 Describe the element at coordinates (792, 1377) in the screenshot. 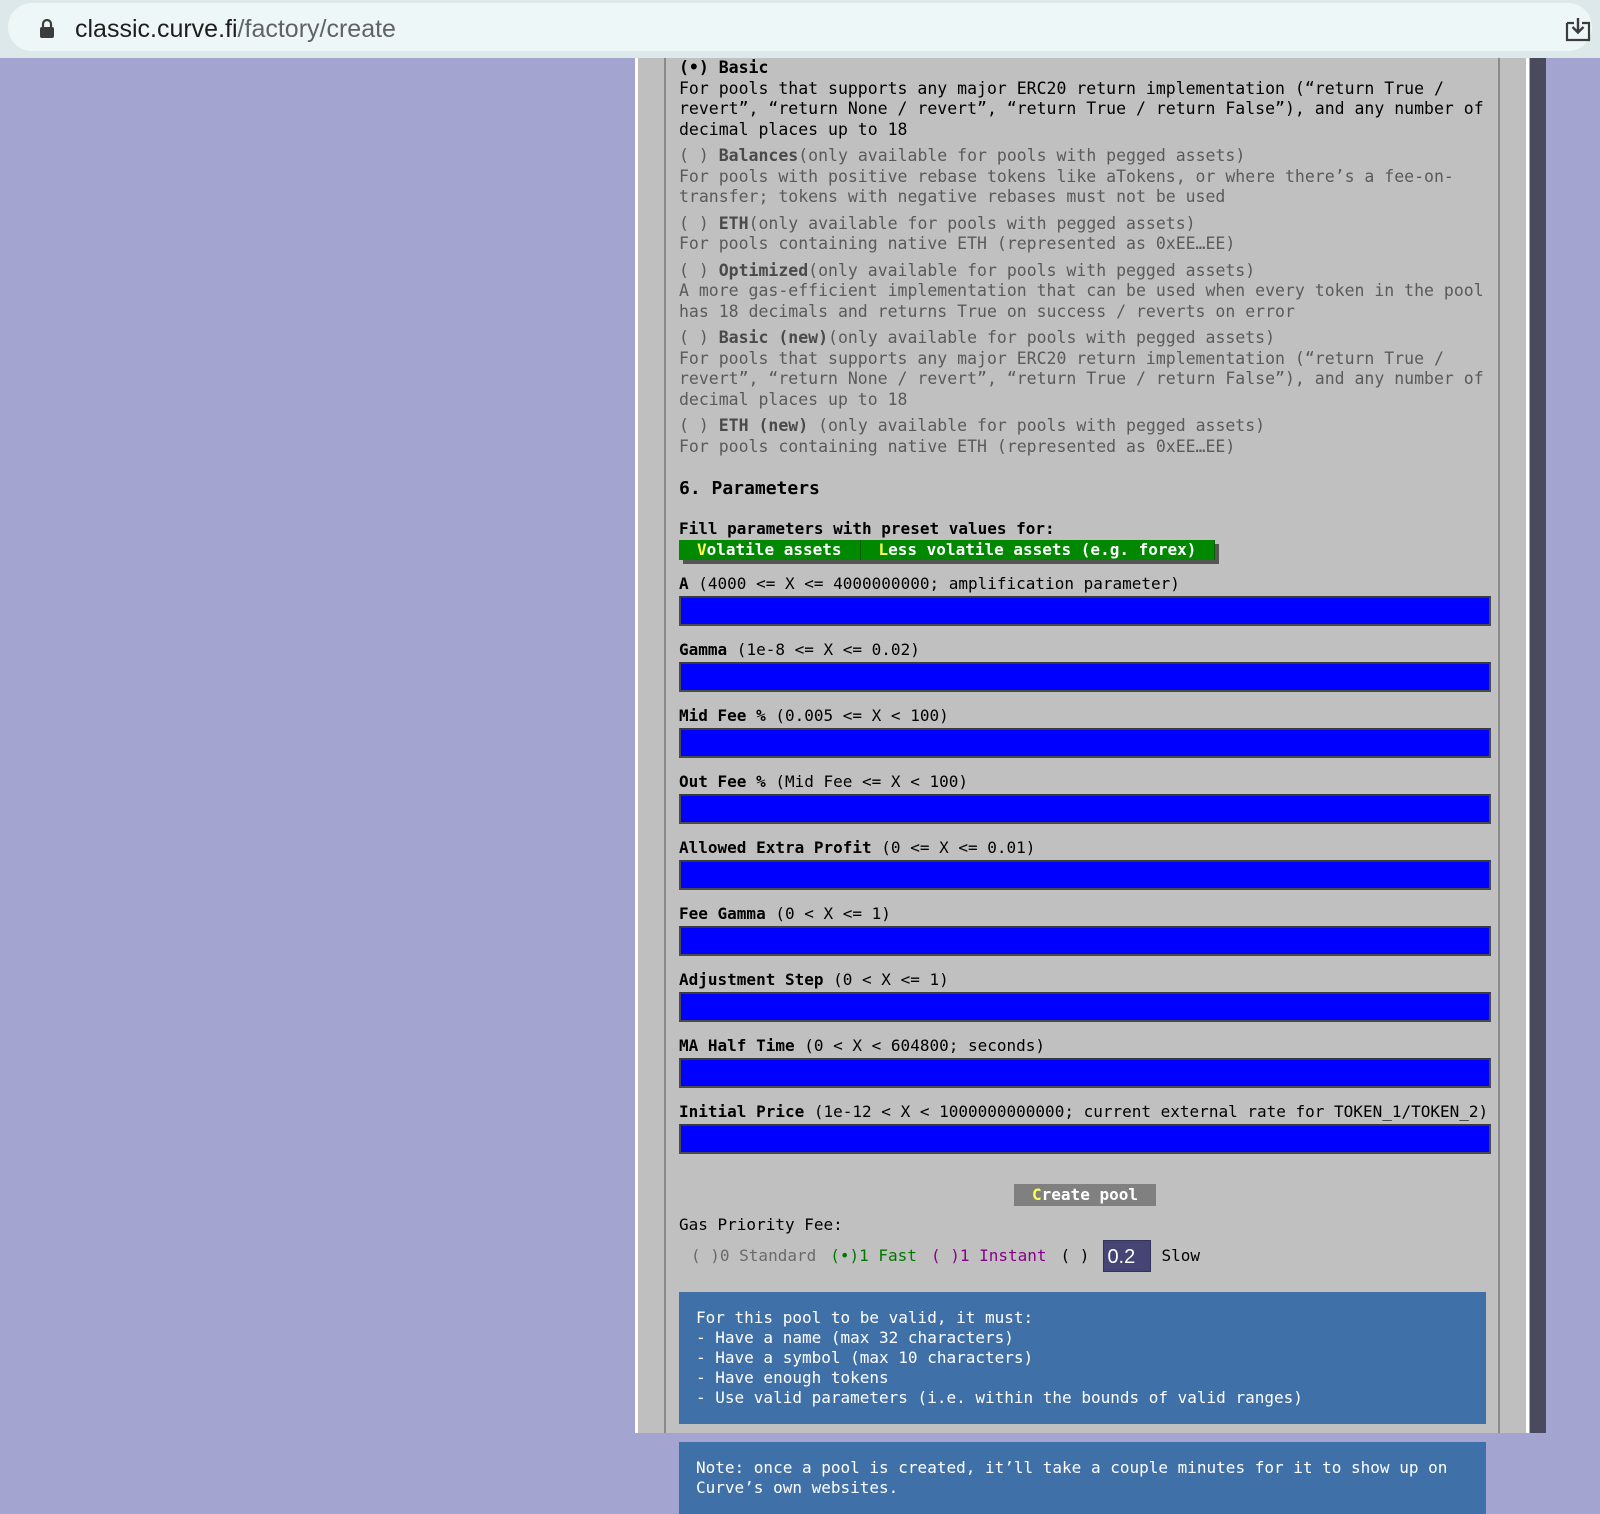

I see `validity-line: - Have enough tokens` at that location.